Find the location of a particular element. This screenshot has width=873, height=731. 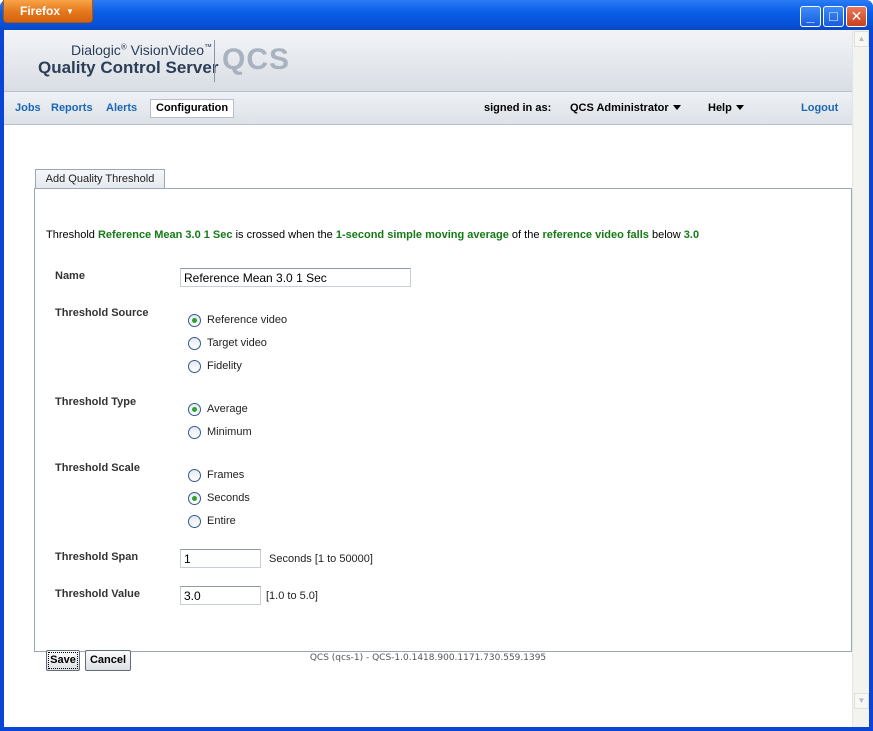

threshold-value-input is located at coordinates (220, 595).